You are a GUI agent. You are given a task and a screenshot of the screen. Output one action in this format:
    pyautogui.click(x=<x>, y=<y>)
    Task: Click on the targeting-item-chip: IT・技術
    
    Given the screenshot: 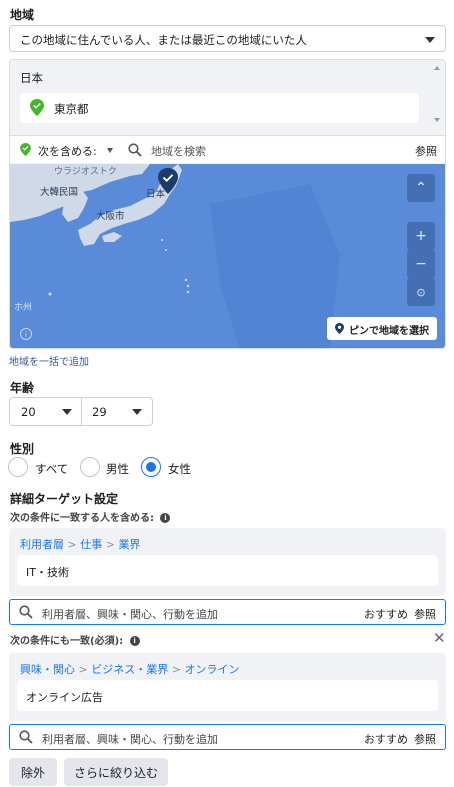 What is the action you would take?
    pyautogui.click(x=227, y=570)
    